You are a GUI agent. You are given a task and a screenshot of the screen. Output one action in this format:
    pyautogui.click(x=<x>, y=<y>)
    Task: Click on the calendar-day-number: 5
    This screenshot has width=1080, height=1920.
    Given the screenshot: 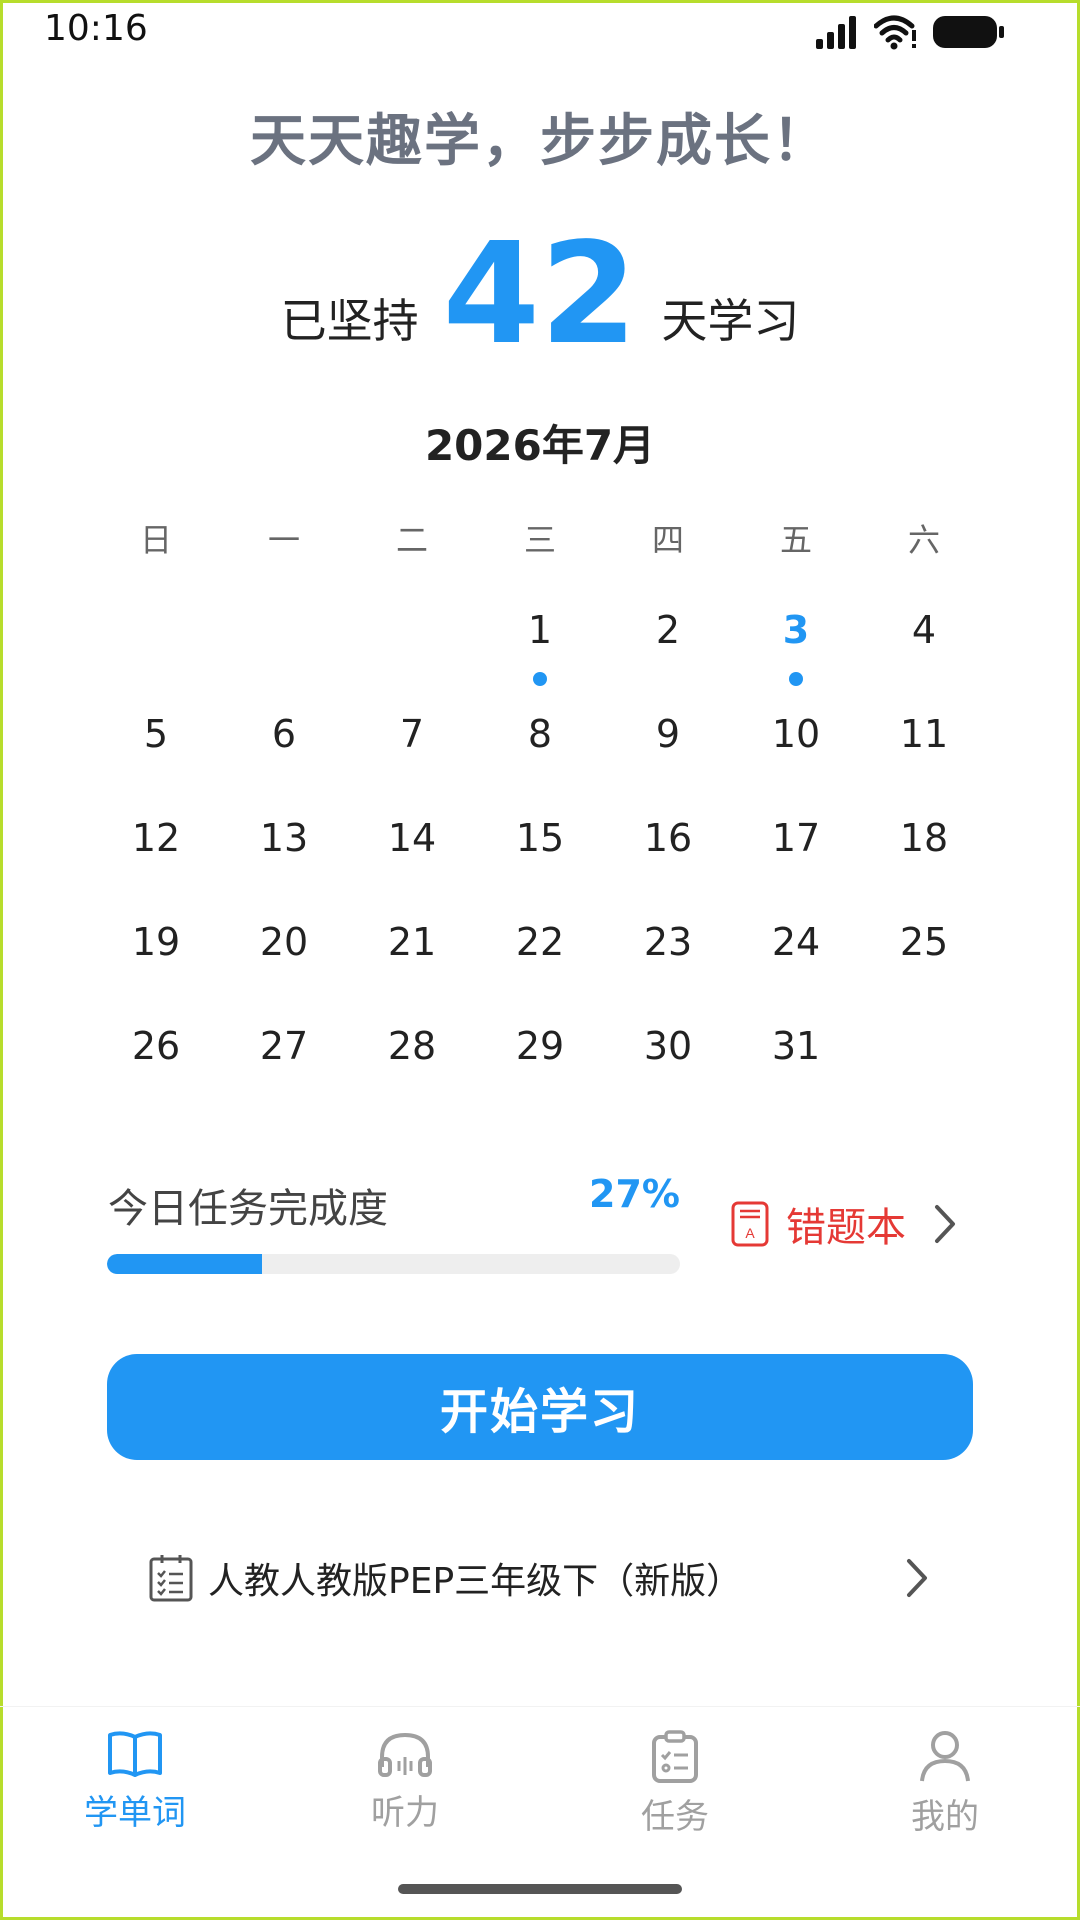 What is the action you would take?
    pyautogui.click(x=156, y=734)
    